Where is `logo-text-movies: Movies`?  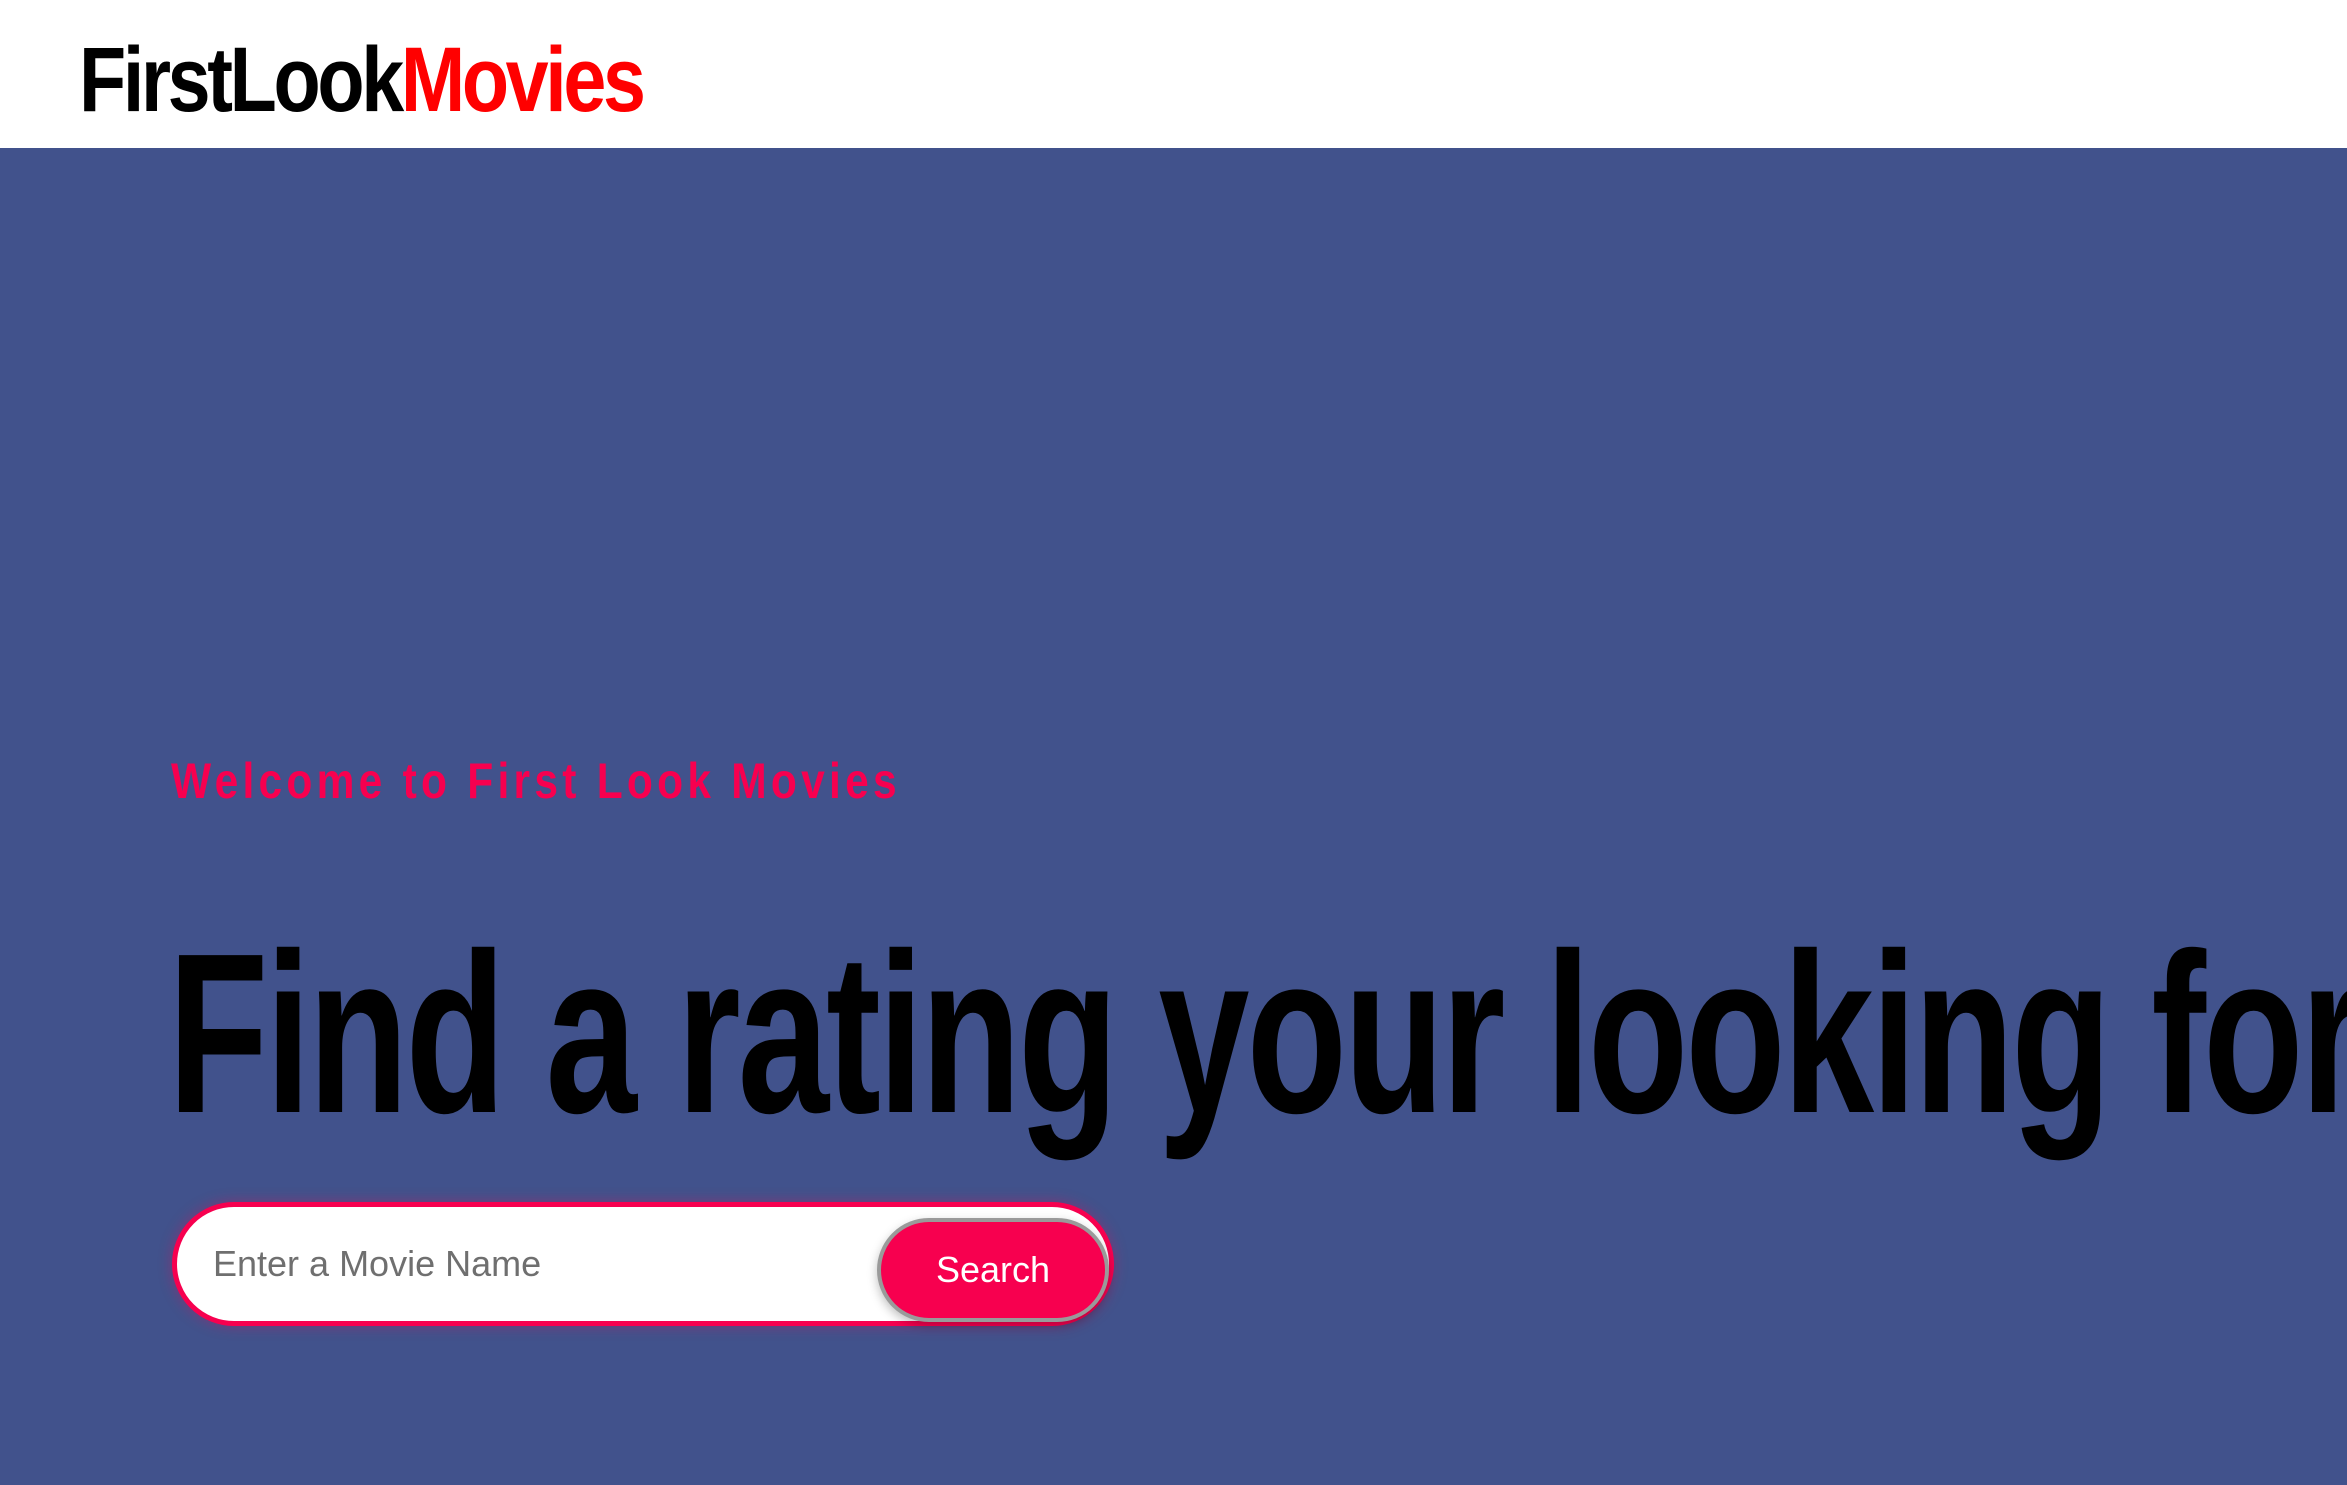
logo-text-movies: Movies is located at coordinates (523, 80).